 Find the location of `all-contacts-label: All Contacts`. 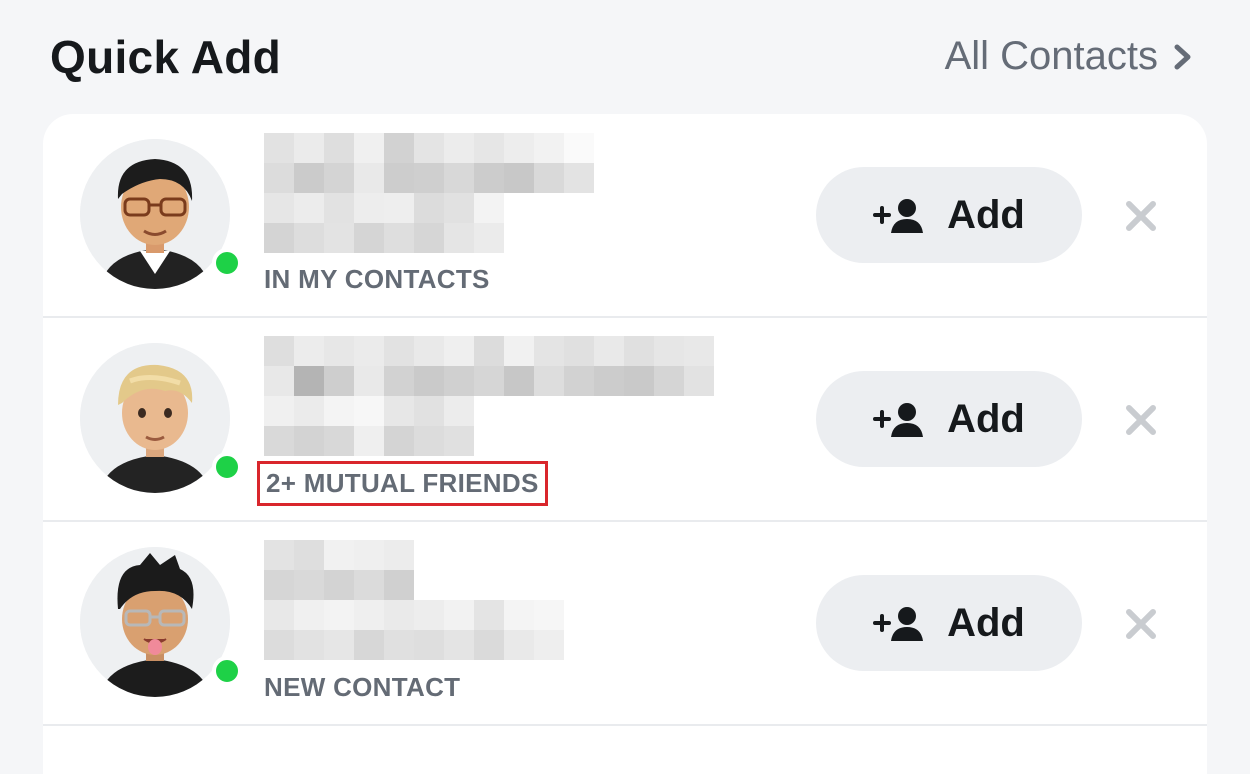

all-contacts-label: All Contacts is located at coordinates (1051, 56).